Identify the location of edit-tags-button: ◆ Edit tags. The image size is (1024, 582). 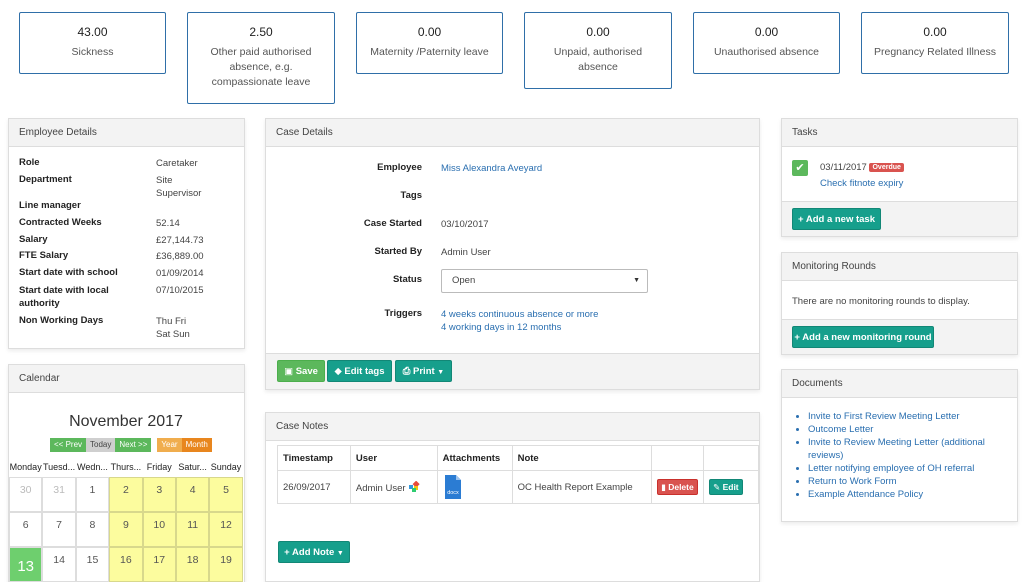
(359, 371).